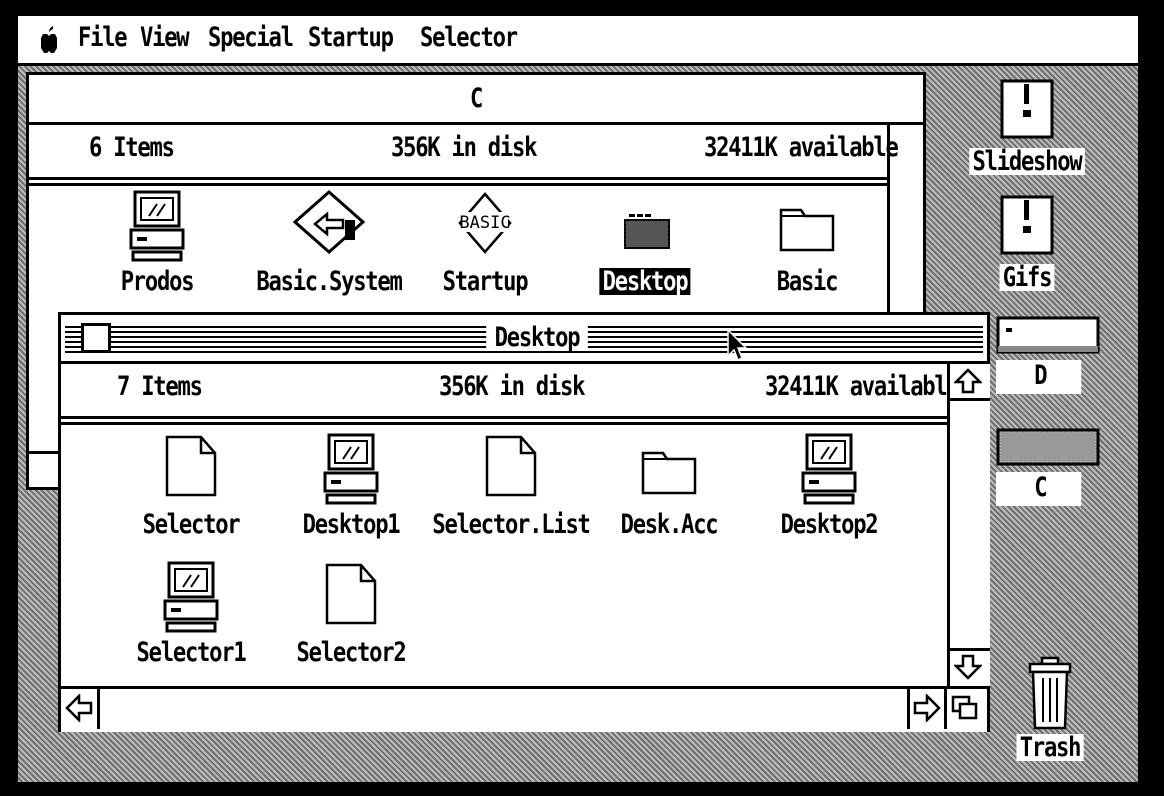 This screenshot has width=1164, height=796. Describe the element at coordinates (103, 37) in the screenshot. I see `menu-file: File` at that location.